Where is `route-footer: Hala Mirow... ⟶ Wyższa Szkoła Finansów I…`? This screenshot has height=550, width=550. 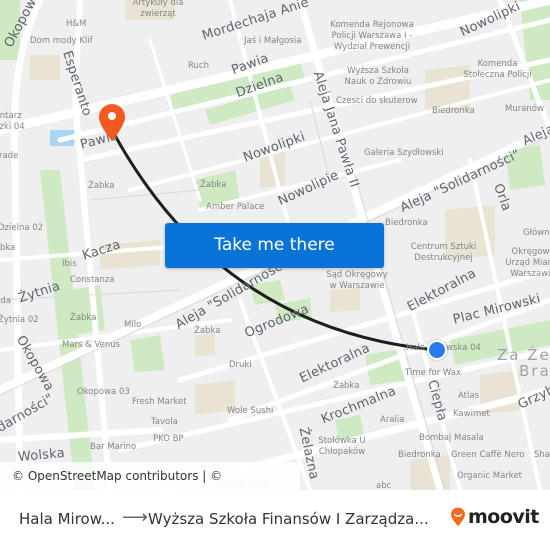 route-footer: Hala Mirow... ⟶ Wyższa Szkoła Finansów I… is located at coordinates (275, 520).